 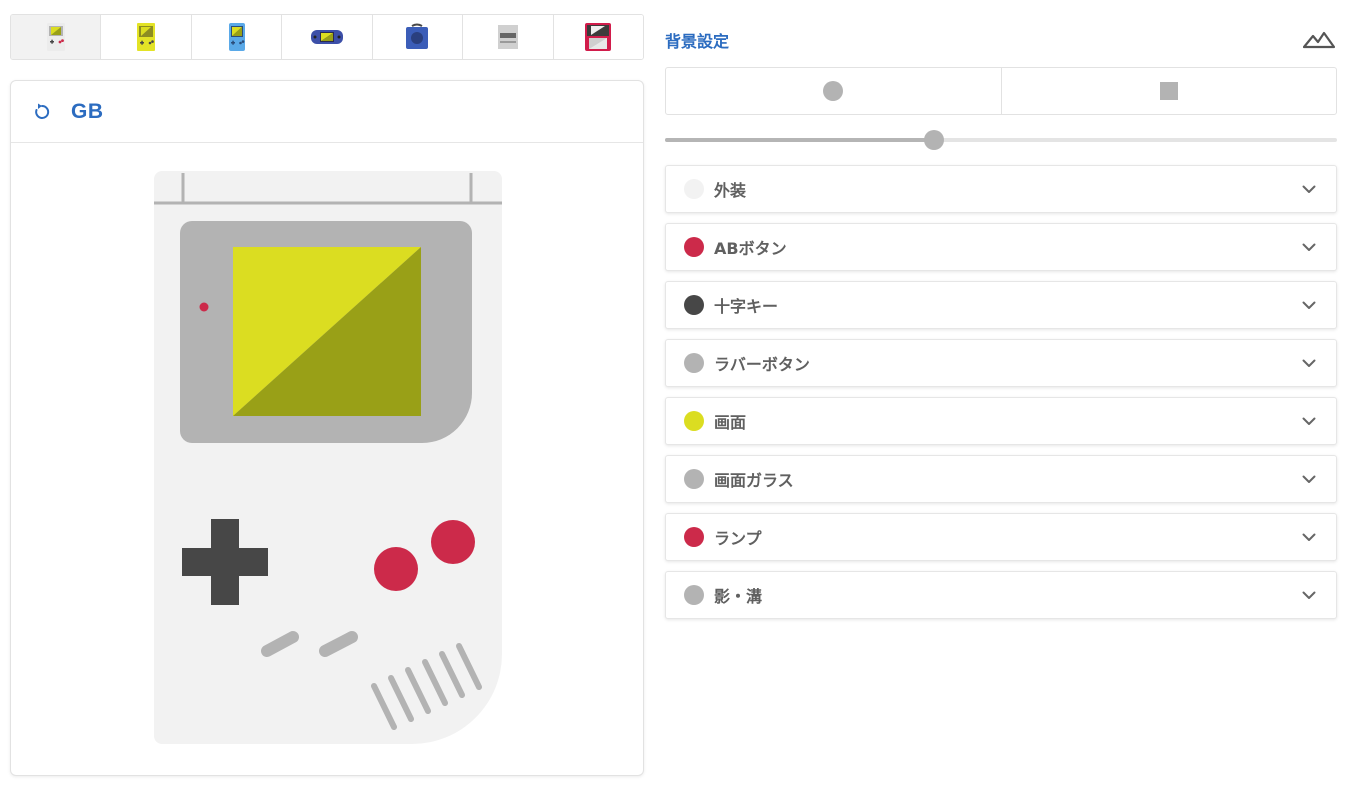 What do you see at coordinates (1001, 140) in the screenshot?
I see `background-size-slider` at bounding box center [1001, 140].